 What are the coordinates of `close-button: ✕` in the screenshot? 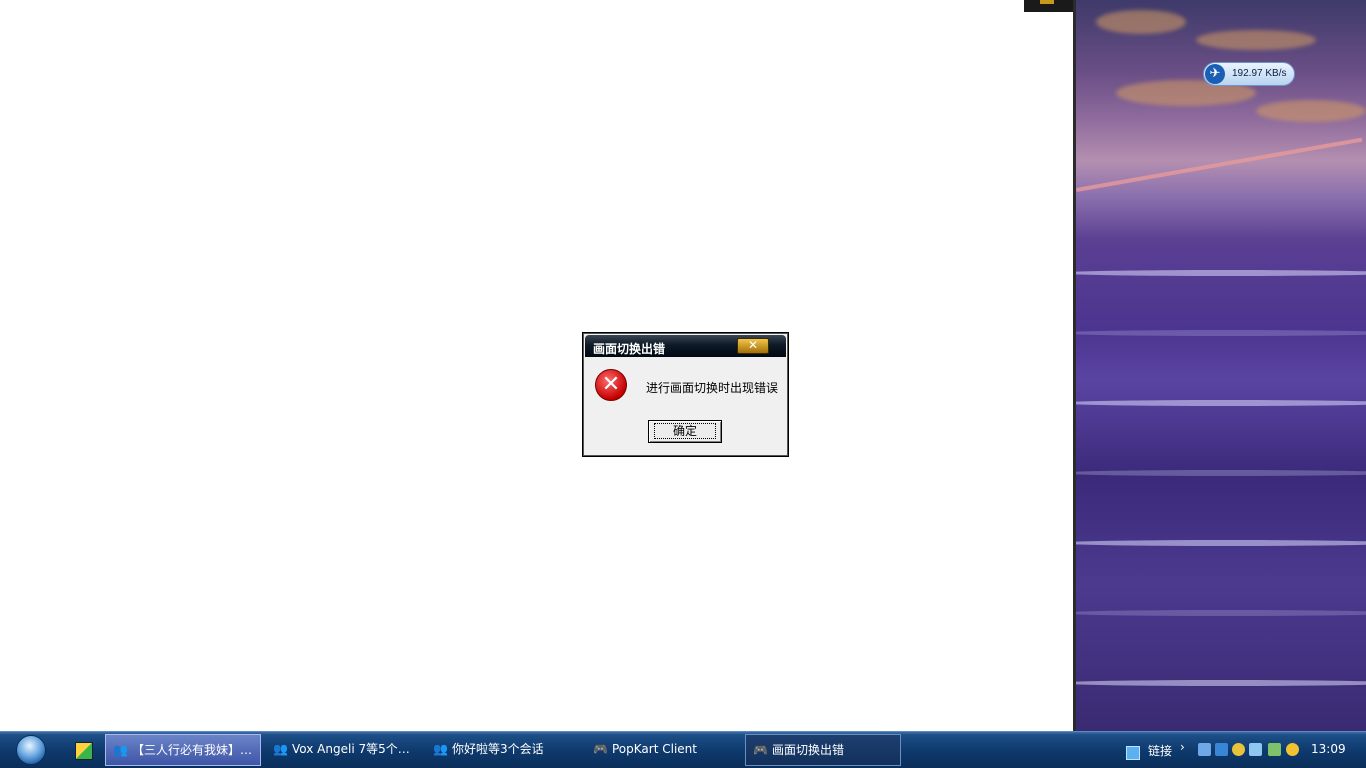 It's located at (753, 346).